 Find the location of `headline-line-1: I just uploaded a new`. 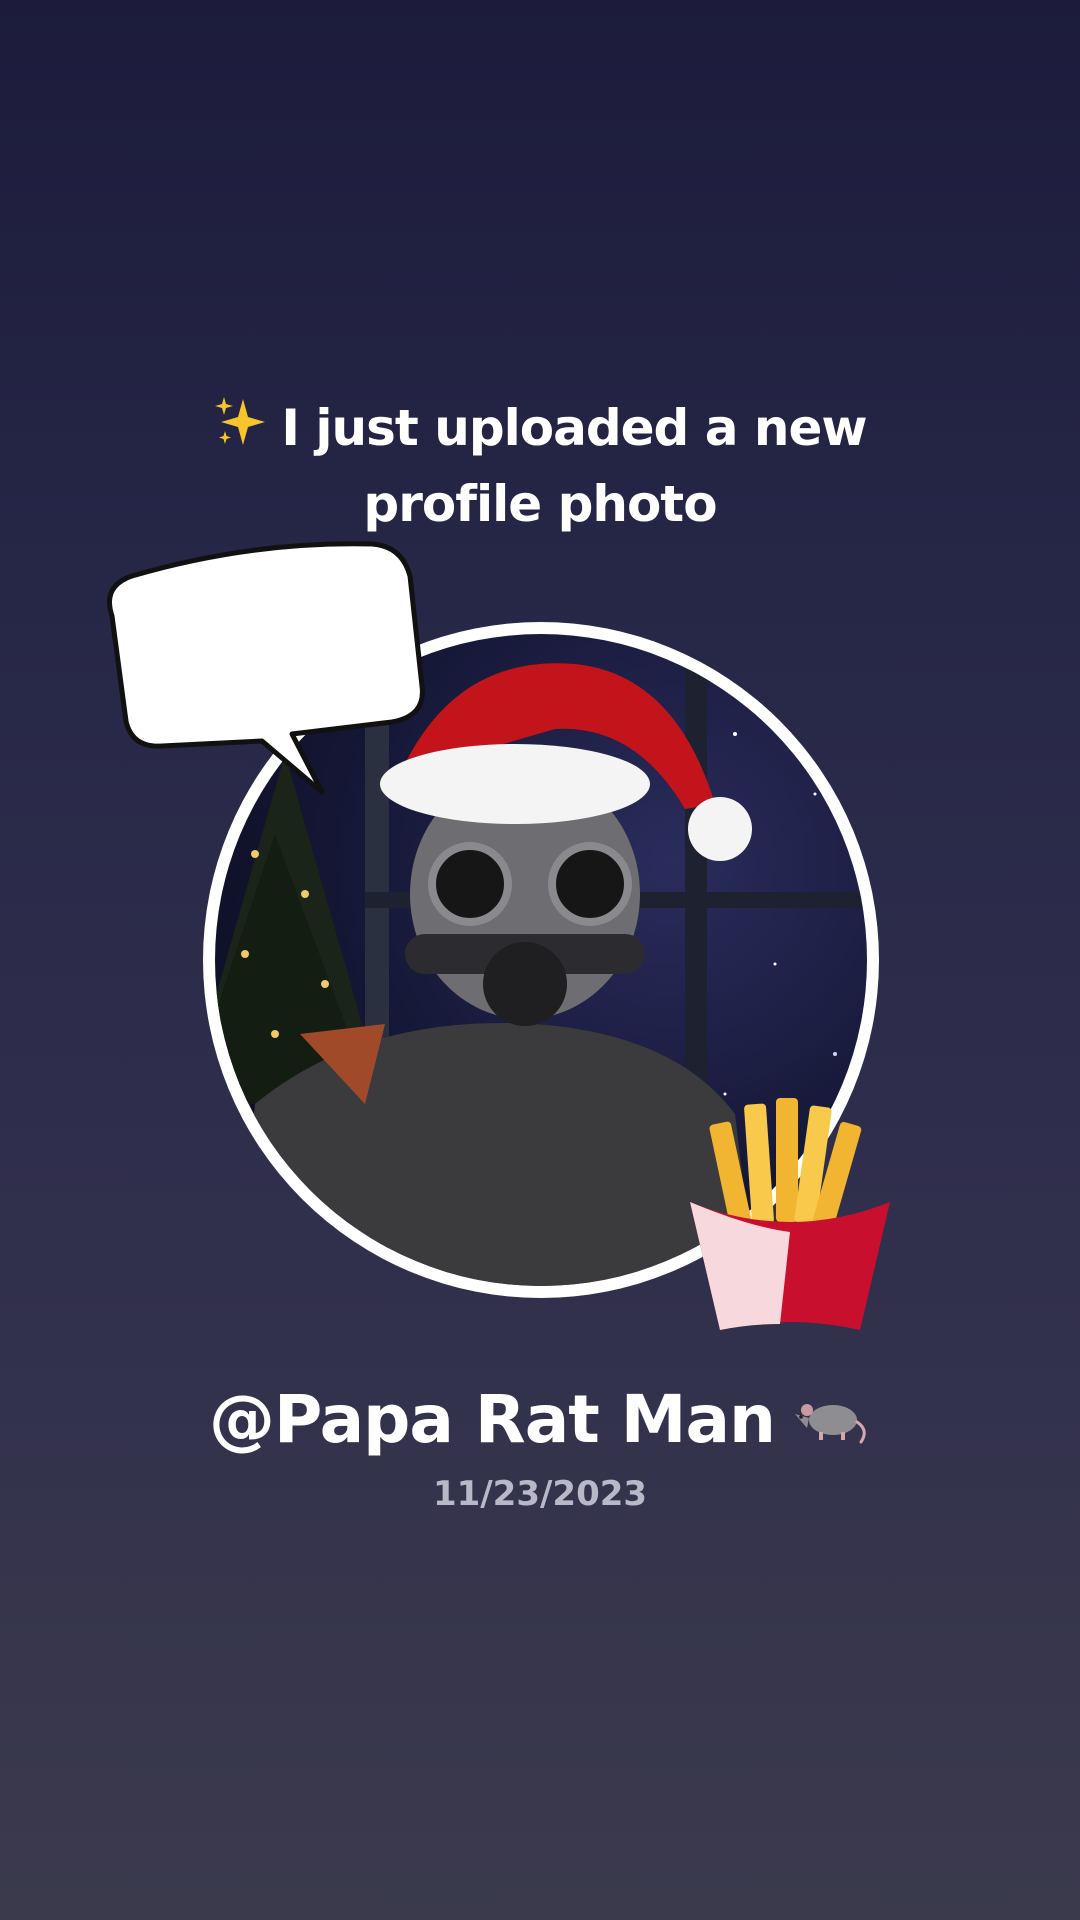

headline-line-1: I just uploaded a new is located at coordinates (540, 430).